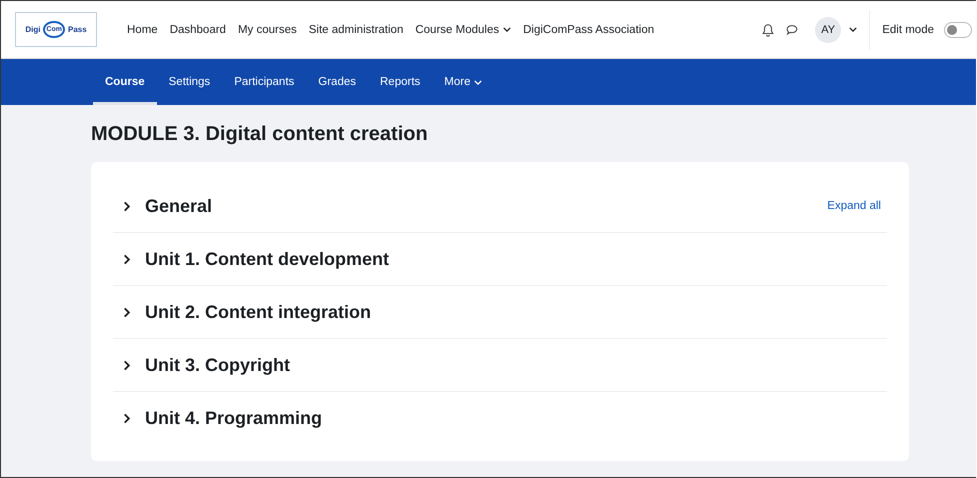  What do you see at coordinates (768, 29) in the screenshot?
I see `bell-icon` at bounding box center [768, 29].